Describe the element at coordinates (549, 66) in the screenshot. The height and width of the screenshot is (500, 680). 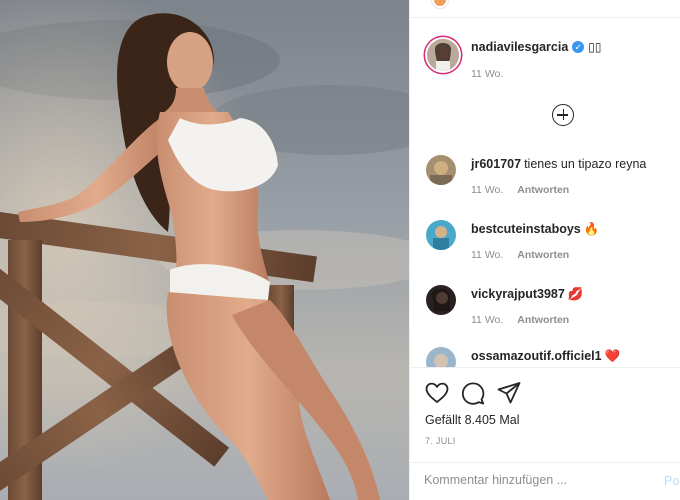
I see `post-caption: nadiavilesgarcia ✓ ▯▯ 11 Wo.` at that location.